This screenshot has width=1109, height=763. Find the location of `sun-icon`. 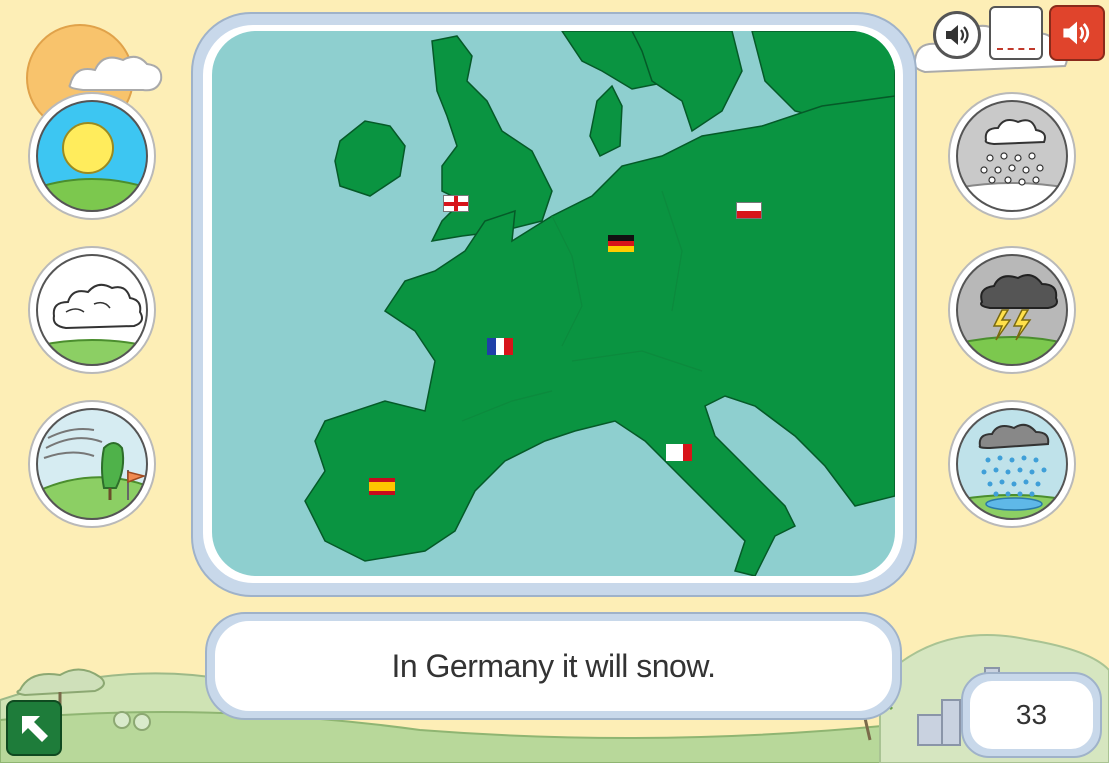

sun-icon is located at coordinates (92, 156).